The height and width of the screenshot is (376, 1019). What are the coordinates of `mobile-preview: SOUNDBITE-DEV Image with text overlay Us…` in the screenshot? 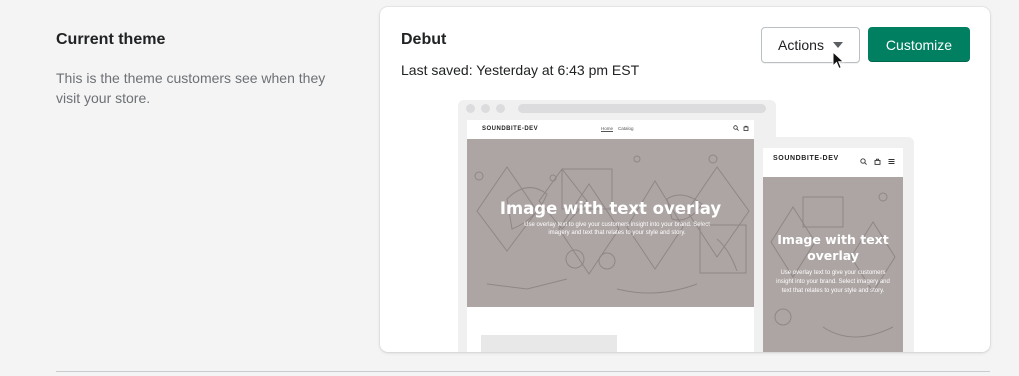 It's located at (835, 244).